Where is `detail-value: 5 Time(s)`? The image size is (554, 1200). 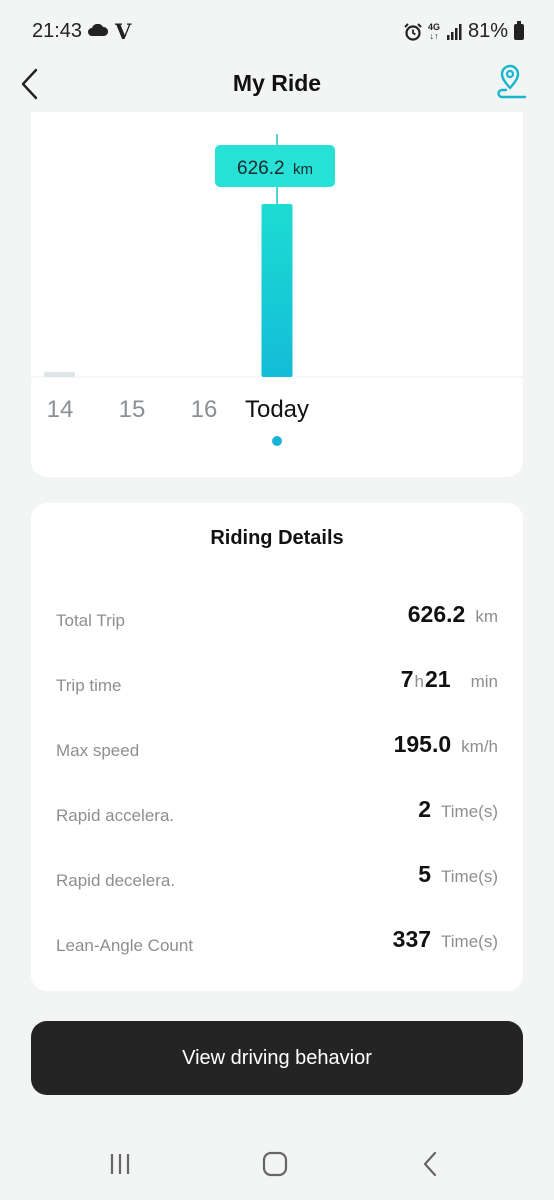 detail-value: 5 Time(s) is located at coordinates (458, 874).